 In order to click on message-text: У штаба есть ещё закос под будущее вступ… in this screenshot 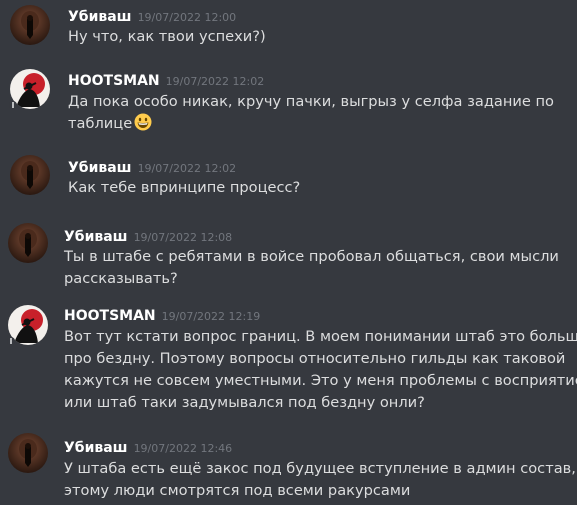, I will do `click(320, 480)`.